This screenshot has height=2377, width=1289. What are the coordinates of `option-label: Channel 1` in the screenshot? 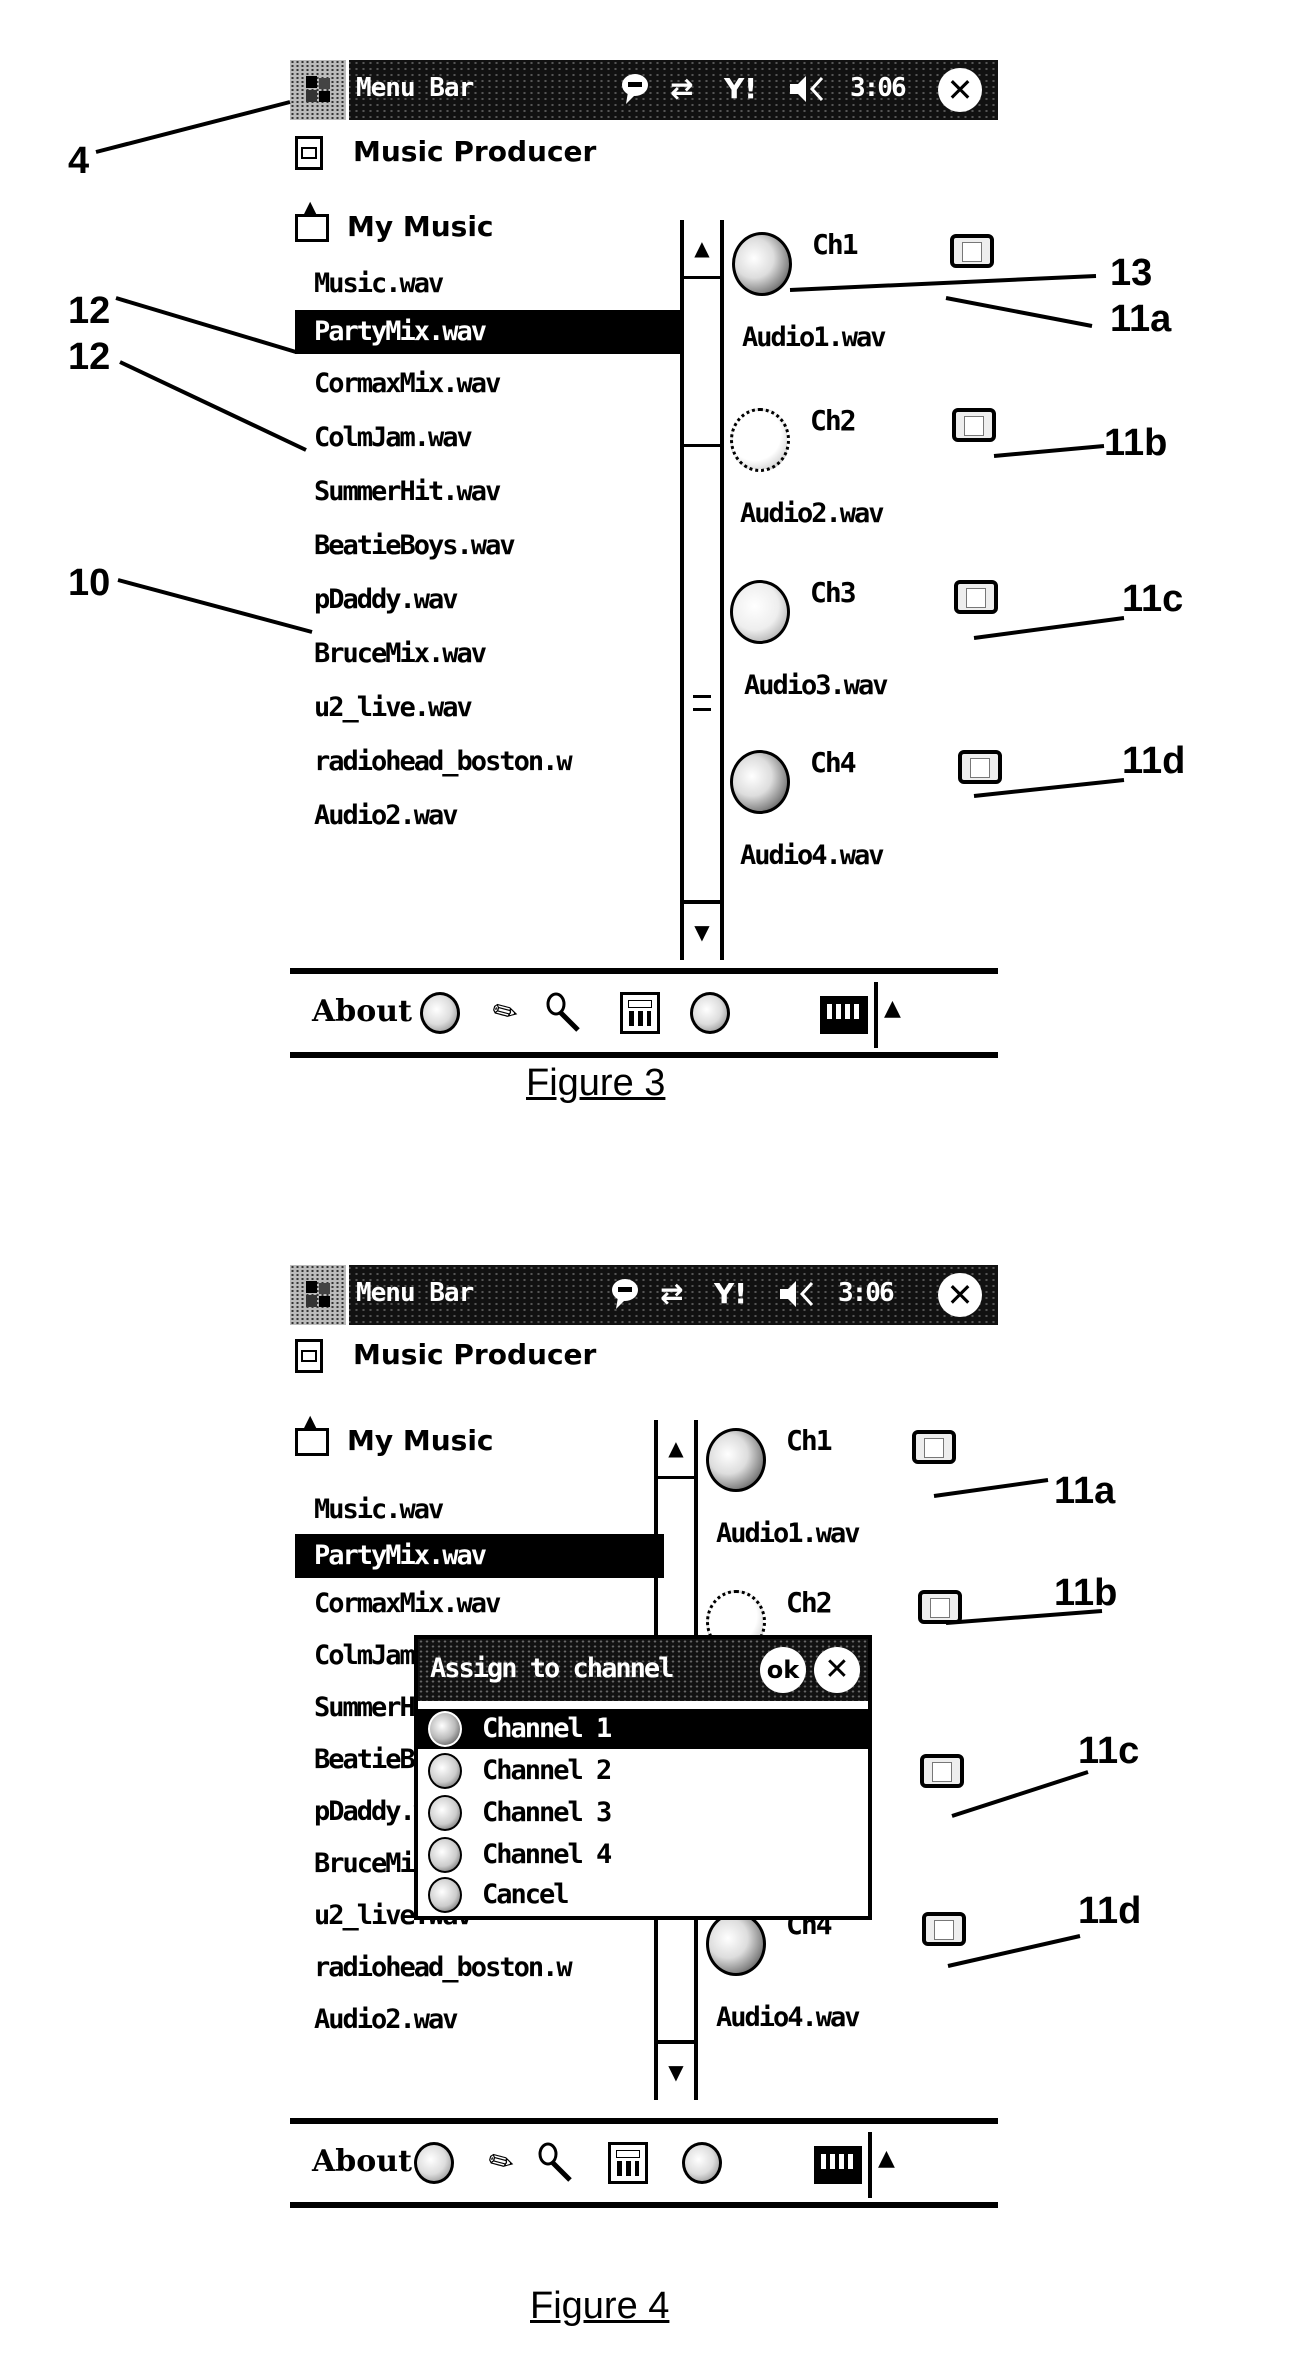 It's located at (547, 1728).